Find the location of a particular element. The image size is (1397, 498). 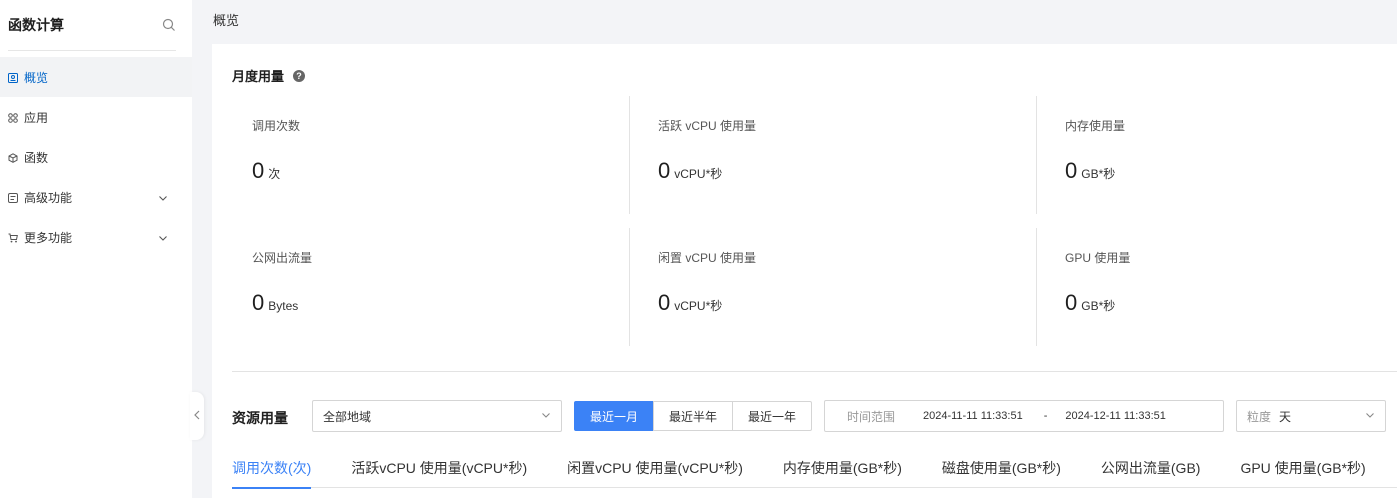

metric-label: 闲置 vCPU 使用量 is located at coordinates (707, 258).